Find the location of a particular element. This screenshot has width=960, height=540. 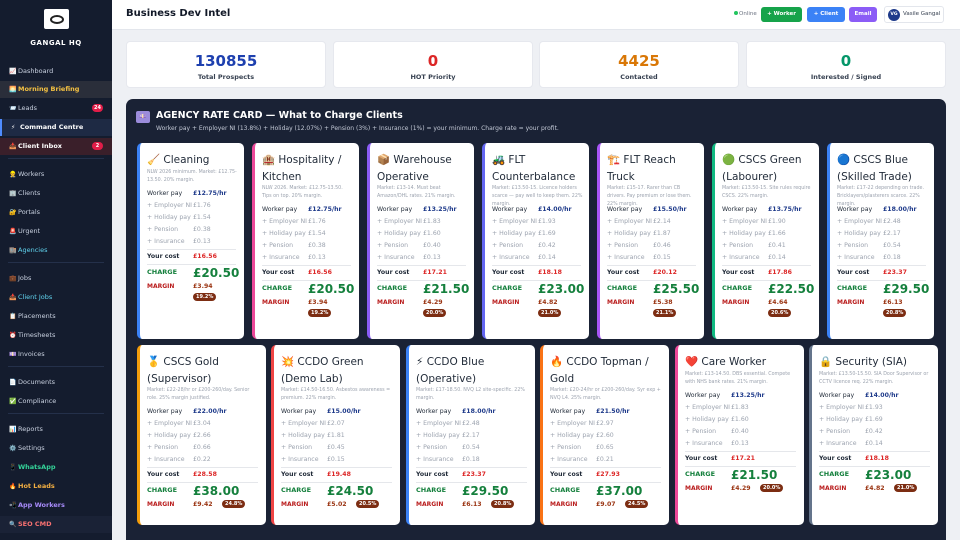

sidebar-item-timesheets: ⏰ Timesheets is located at coordinates (56, 335).